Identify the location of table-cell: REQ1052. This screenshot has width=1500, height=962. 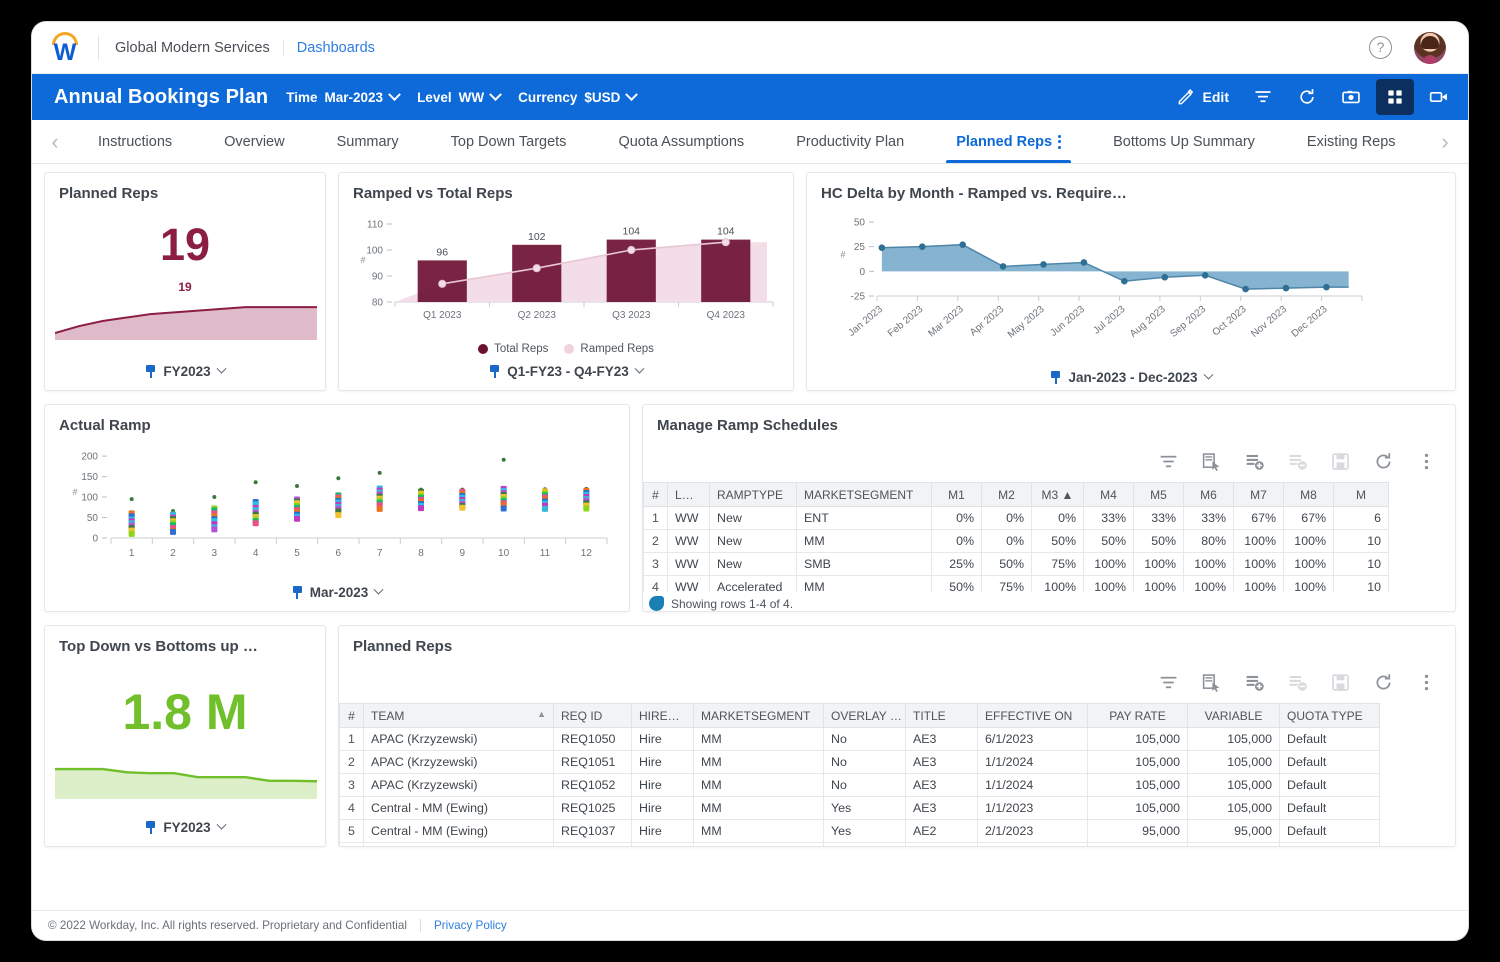
(592, 785).